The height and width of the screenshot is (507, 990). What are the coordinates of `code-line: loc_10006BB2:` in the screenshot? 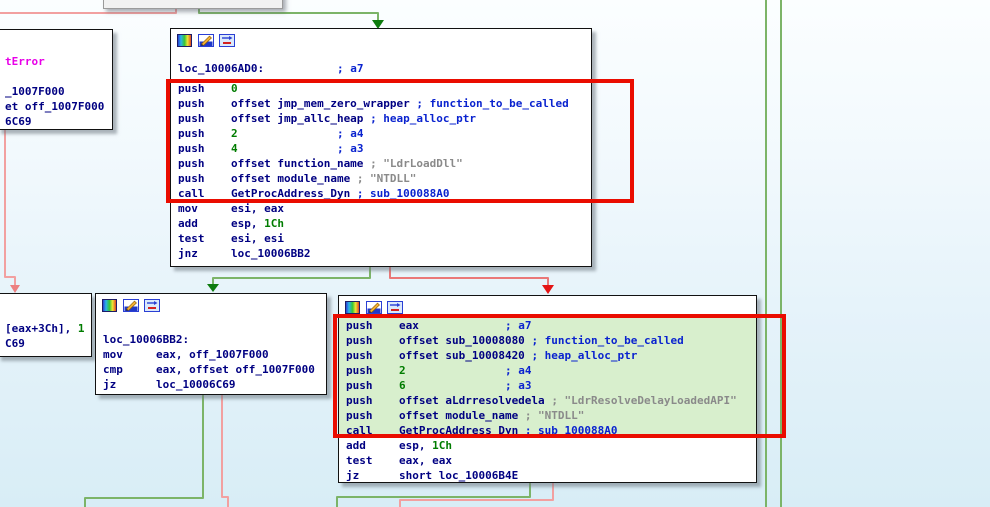 It's located at (211, 339).